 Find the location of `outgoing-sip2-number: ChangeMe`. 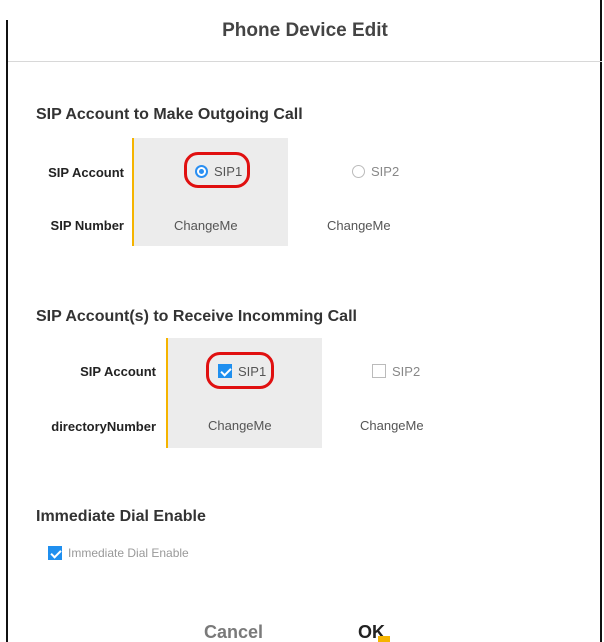

outgoing-sip2-number: ChangeMe is located at coordinates (359, 225).